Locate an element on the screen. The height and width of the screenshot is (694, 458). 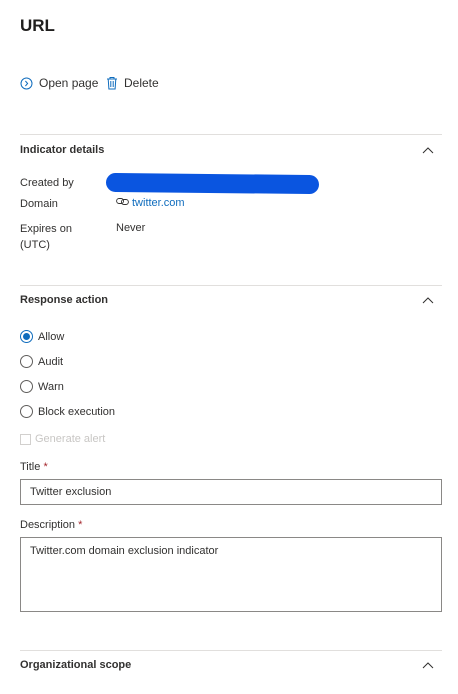
domain-label: Domain is located at coordinates (39, 204).